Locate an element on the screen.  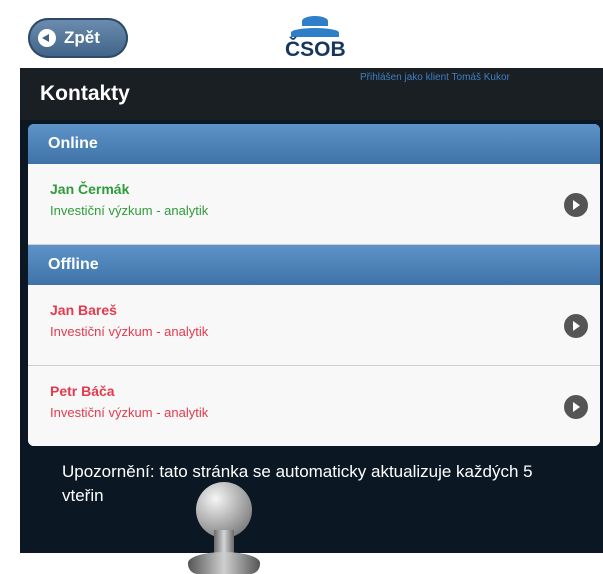
contact-name: Petr Báča is located at coordinates (82, 391).